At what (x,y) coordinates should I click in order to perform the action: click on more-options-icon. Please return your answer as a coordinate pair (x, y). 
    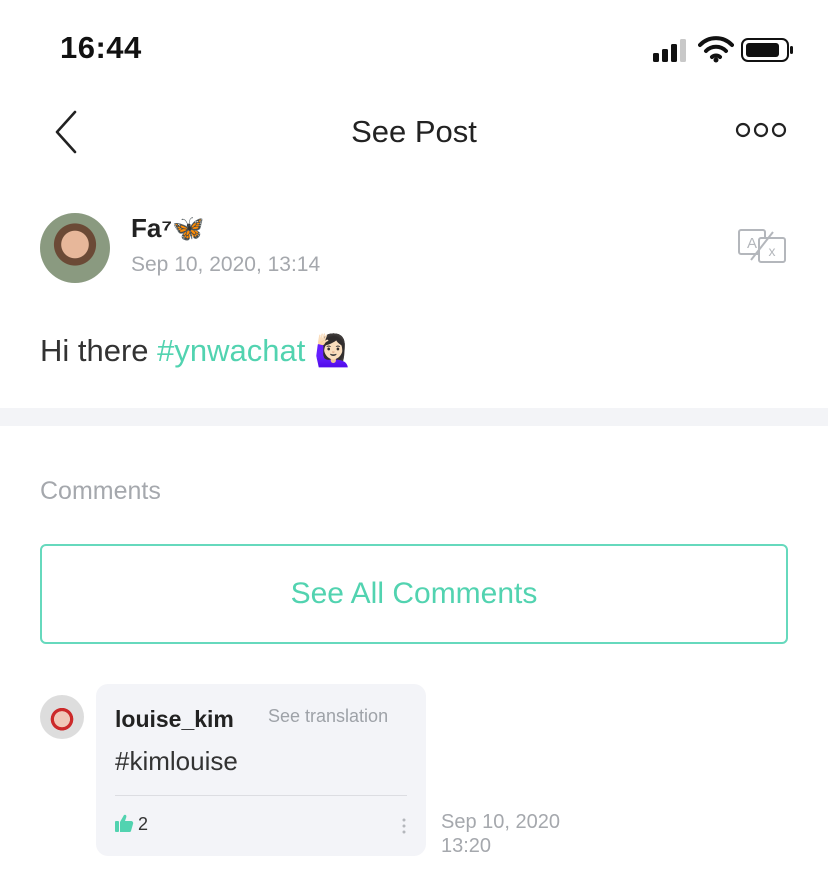
    Looking at the image, I should click on (761, 130).